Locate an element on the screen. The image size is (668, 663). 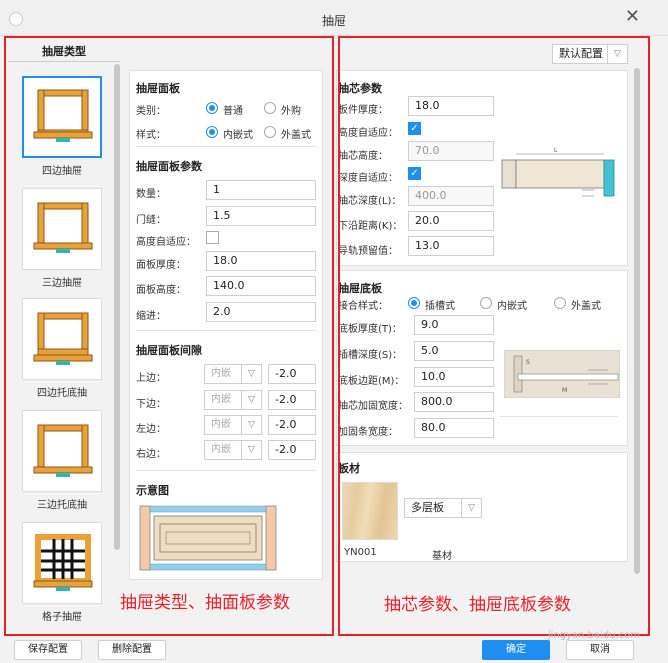
close-icon: ✕ is located at coordinates (632, 17).